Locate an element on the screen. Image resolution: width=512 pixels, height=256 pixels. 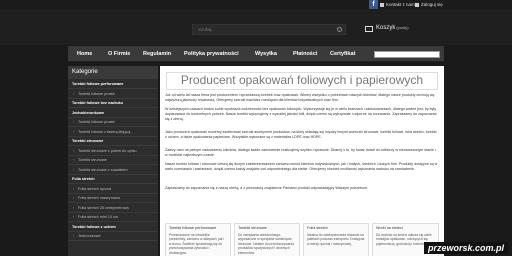
feature-column-title: Folia stretch is located at coordinates (317, 228).